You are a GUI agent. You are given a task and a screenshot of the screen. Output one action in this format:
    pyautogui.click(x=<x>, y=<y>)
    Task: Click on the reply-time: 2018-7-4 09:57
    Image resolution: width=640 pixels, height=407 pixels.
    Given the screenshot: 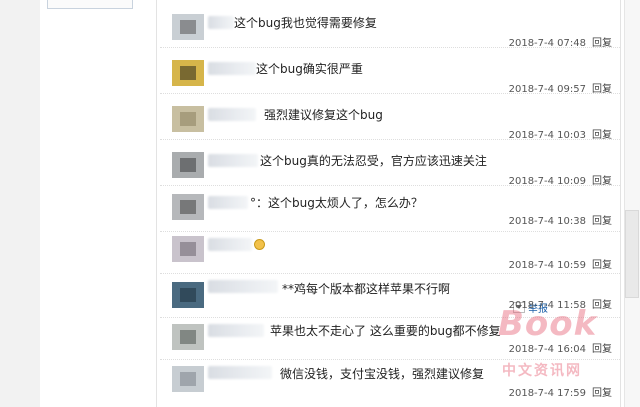 What is the action you would take?
    pyautogui.click(x=547, y=89)
    